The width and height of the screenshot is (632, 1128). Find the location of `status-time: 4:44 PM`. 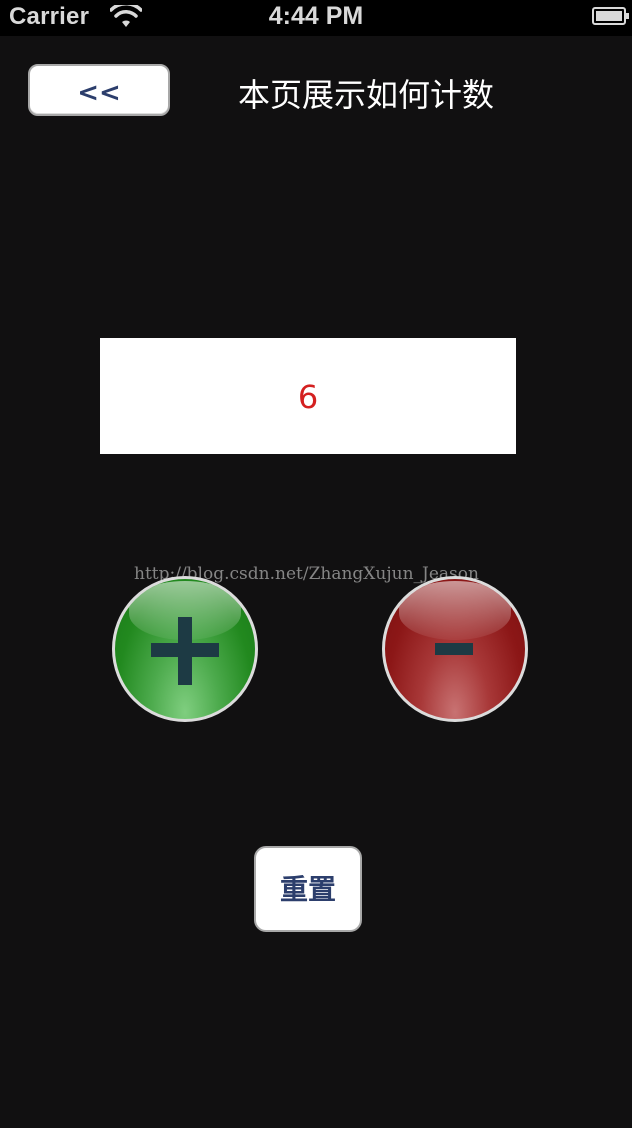

status-time: 4:44 PM is located at coordinates (316, 16).